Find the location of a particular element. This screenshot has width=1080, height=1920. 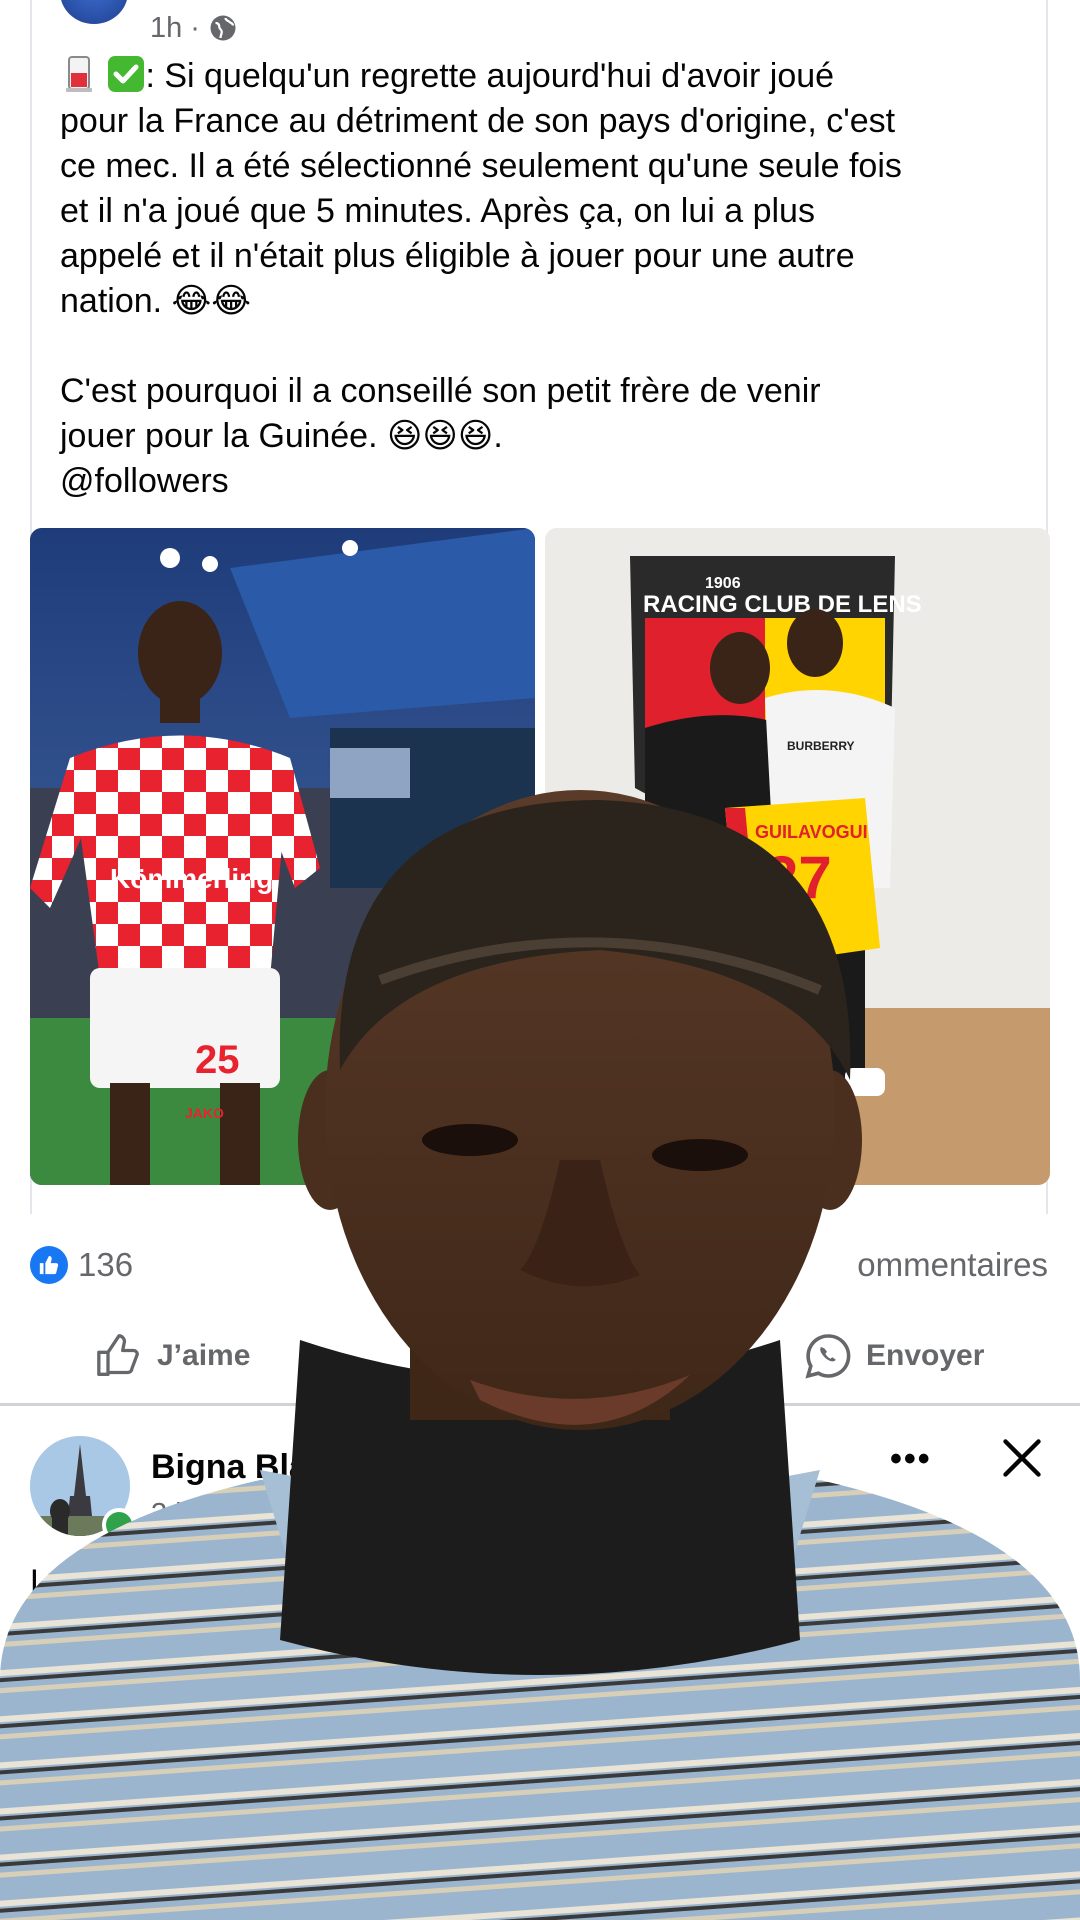

comments-count: ommentaires is located at coordinates (952, 1265).